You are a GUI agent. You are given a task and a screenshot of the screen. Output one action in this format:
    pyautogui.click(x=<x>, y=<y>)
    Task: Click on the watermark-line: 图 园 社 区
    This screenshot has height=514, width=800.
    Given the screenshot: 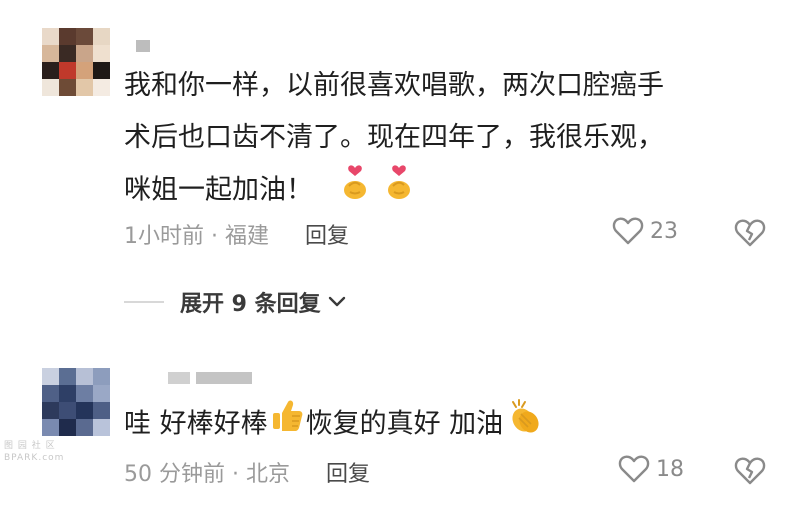 What is the action you would take?
    pyautogui.click(x=30, y=446)
    